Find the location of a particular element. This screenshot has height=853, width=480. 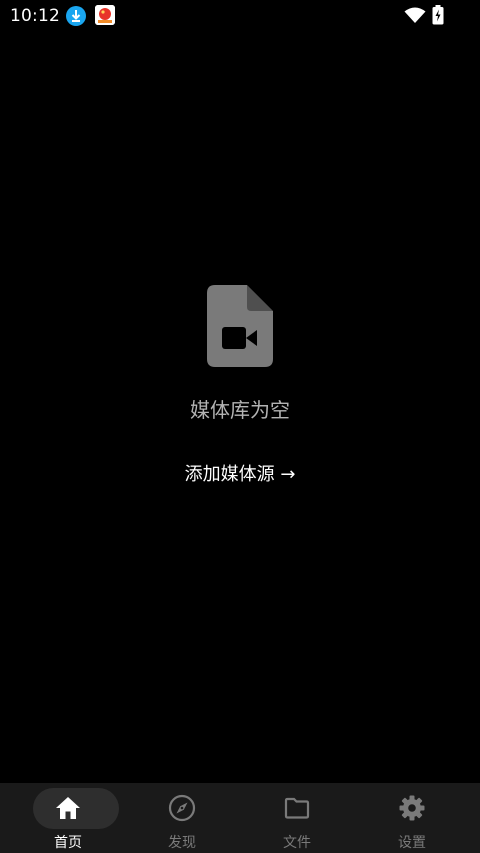

app-notification-icon is located at coordinates (105, 15).